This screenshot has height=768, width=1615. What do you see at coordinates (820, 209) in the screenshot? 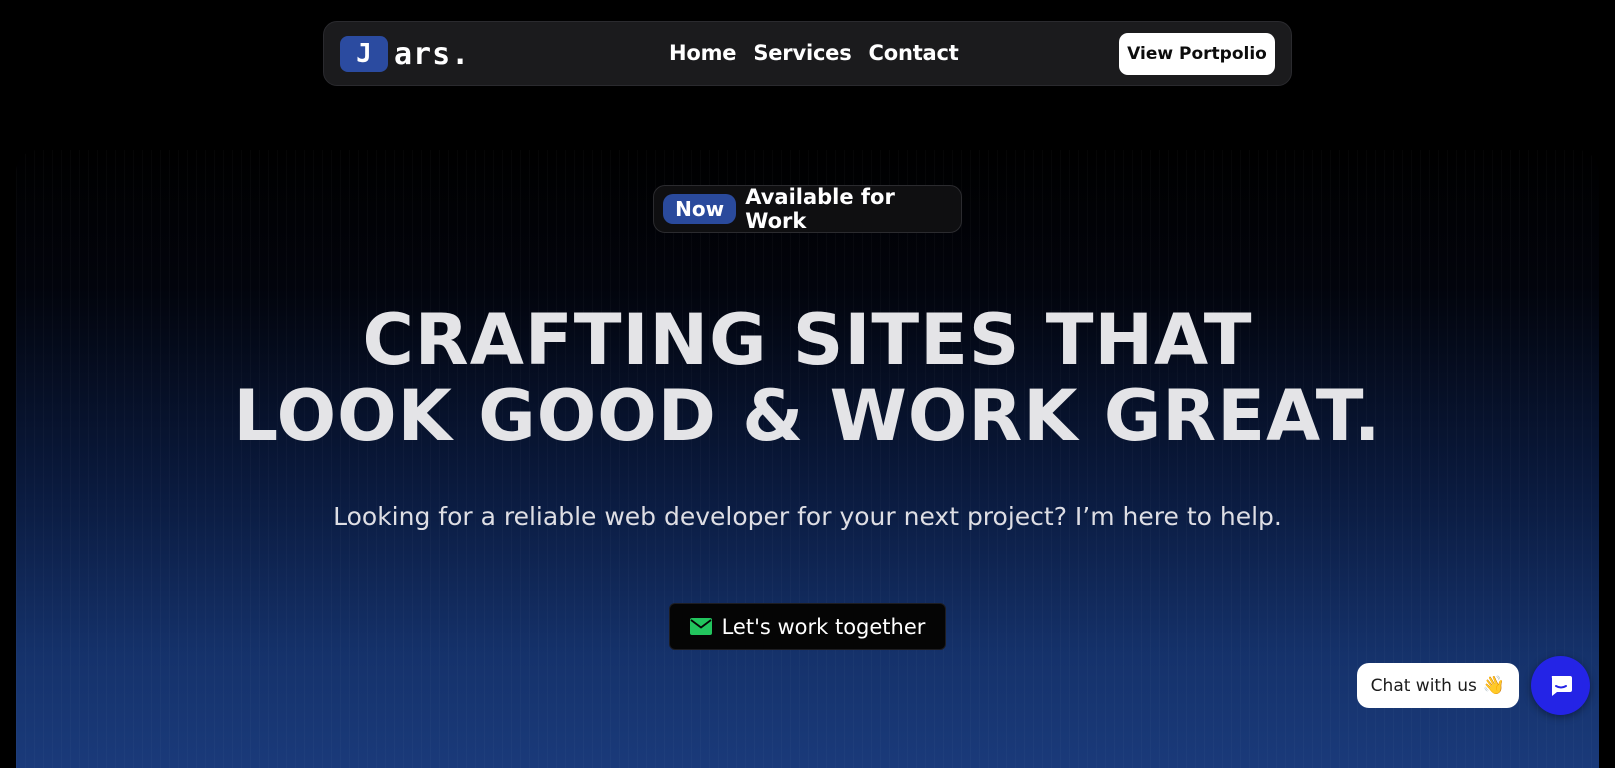
I see `availability-text: Available for Work` at bounding box center [820, 209].